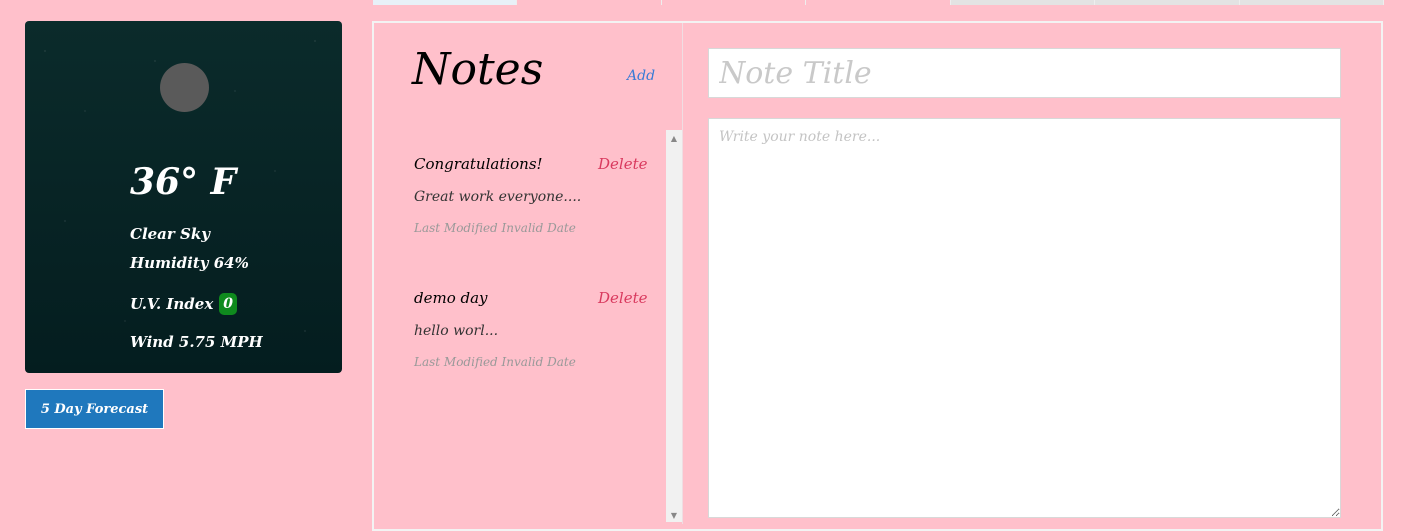  What do you see at coordinates (674, 326) in the screenshot?
I see `notes-list-scrollbar: ▲ ▼` at bounding box center [674, 326].